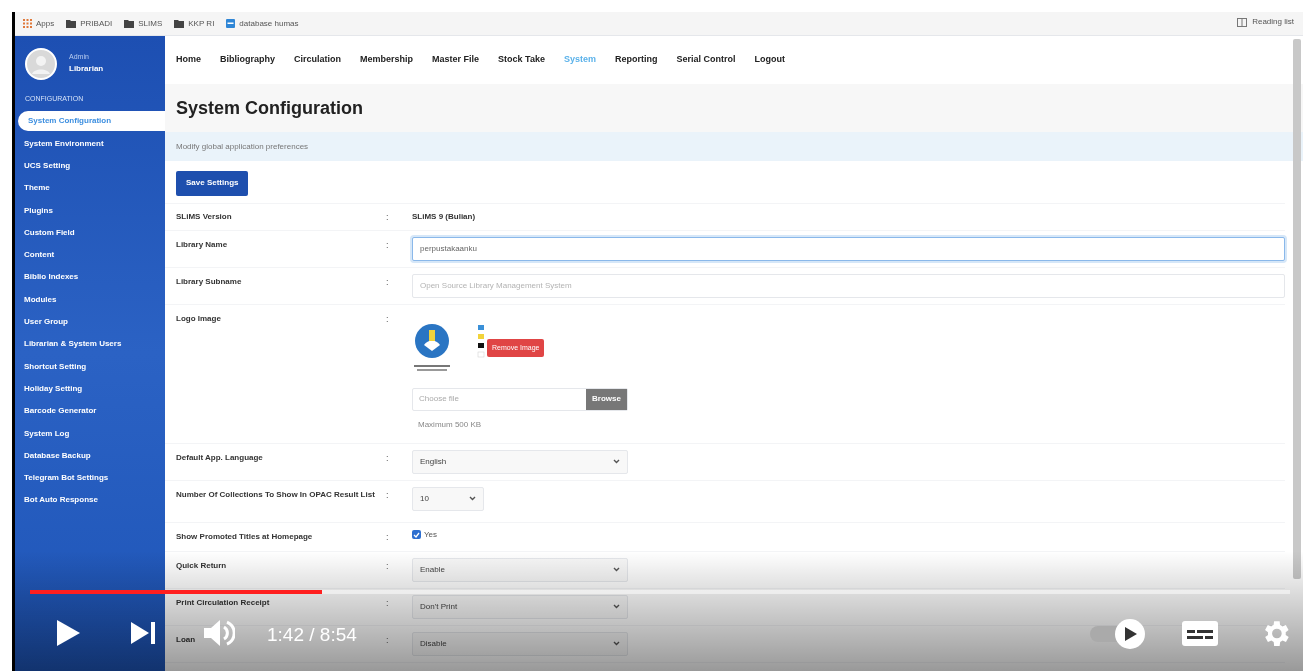 The height and width of the screenshot is (671, 1306). I want to click on nav-link: Home, so click(188, 60).